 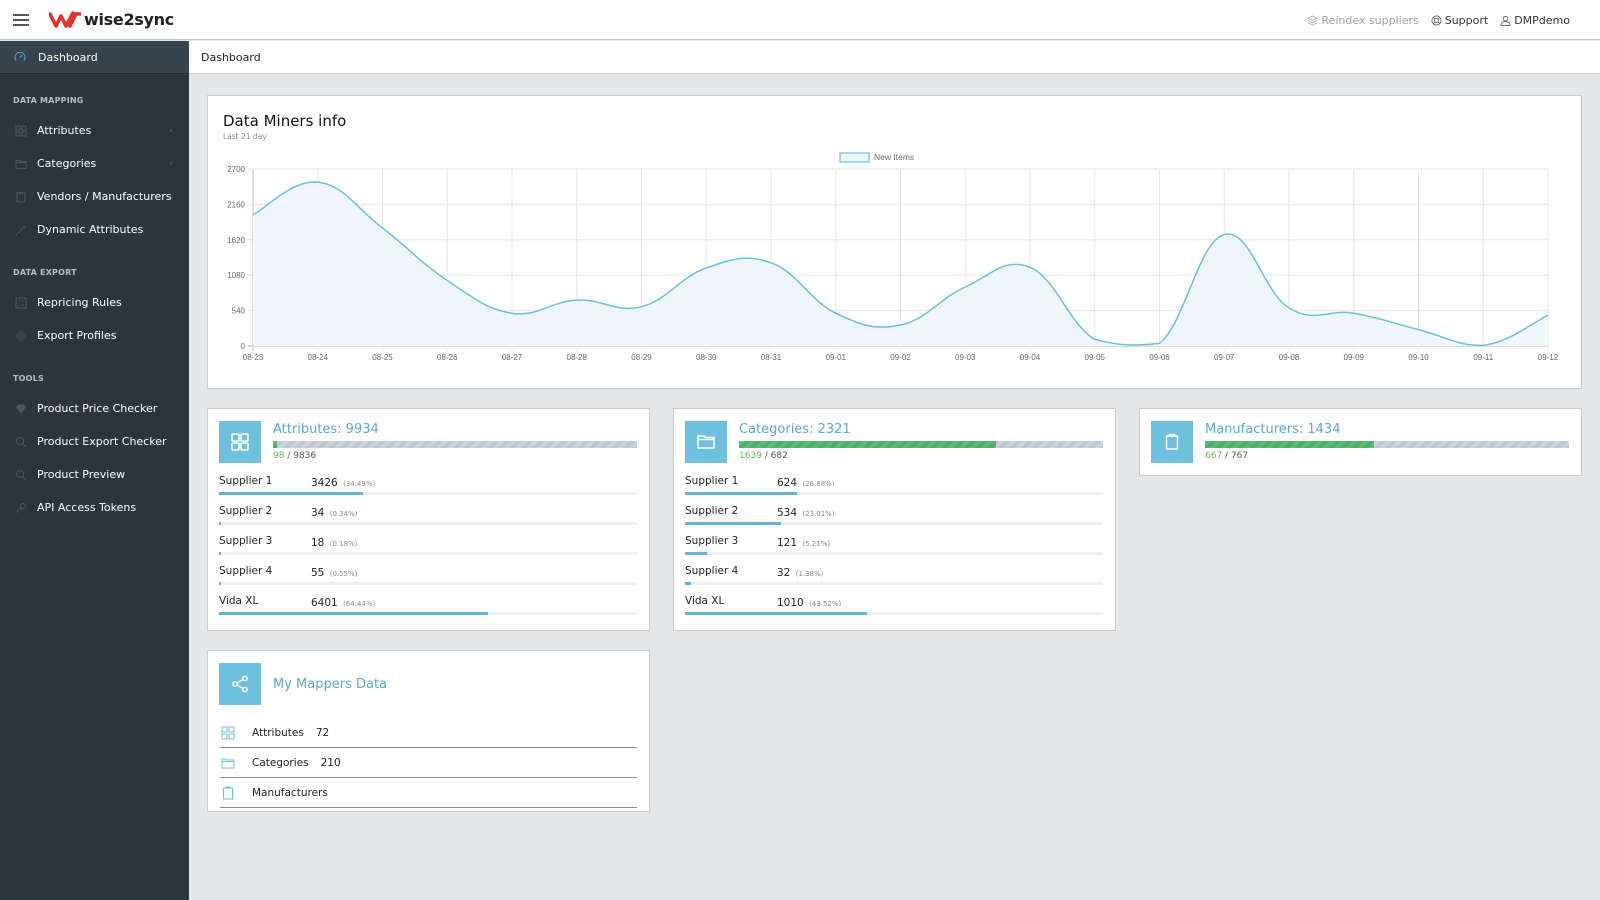 I want to click on user-name: DMPdemo, so click(x=1542, y=20).